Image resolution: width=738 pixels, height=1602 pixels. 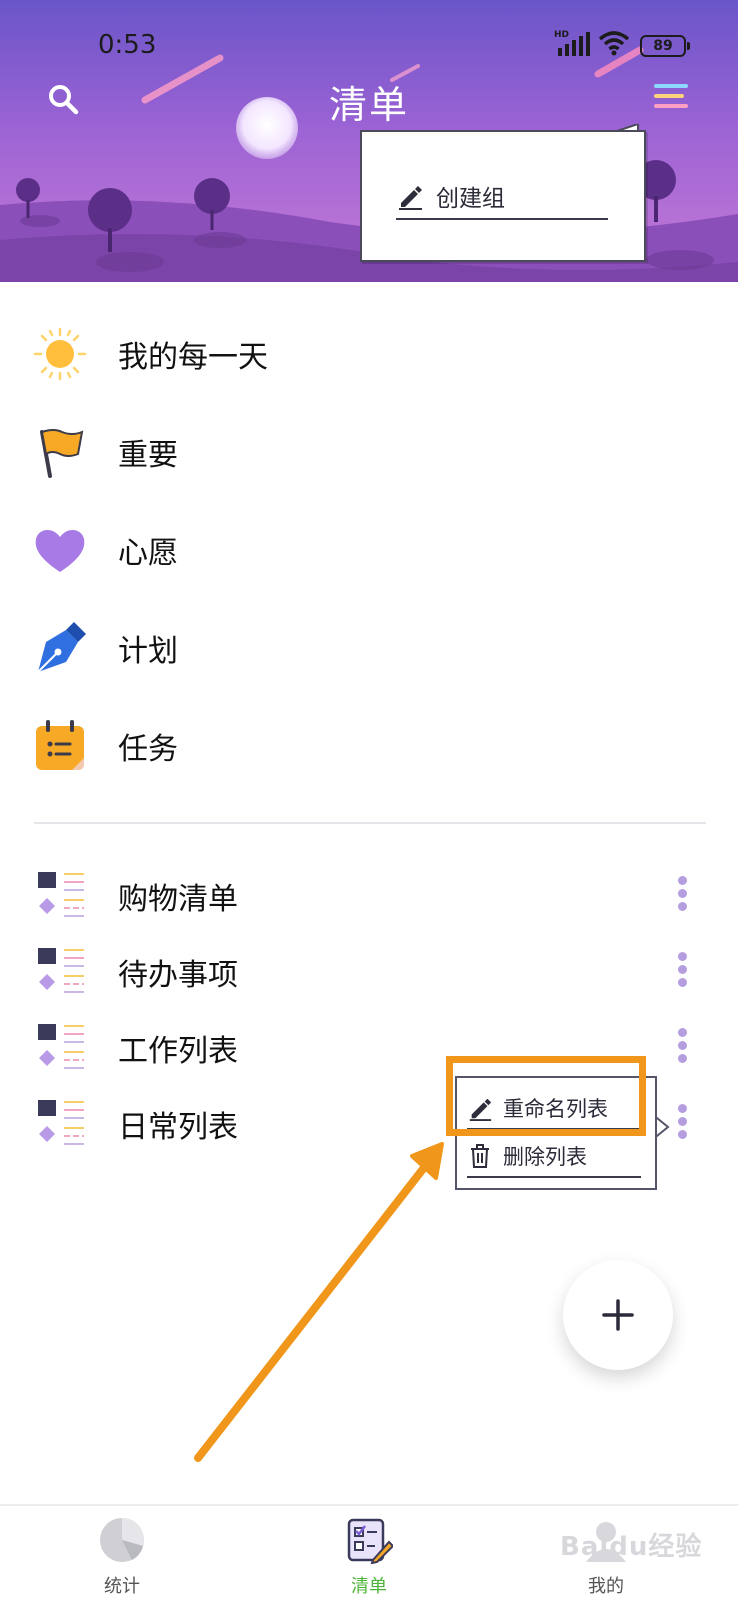 I want to click on flag-icon, so click(x=62, y=453).